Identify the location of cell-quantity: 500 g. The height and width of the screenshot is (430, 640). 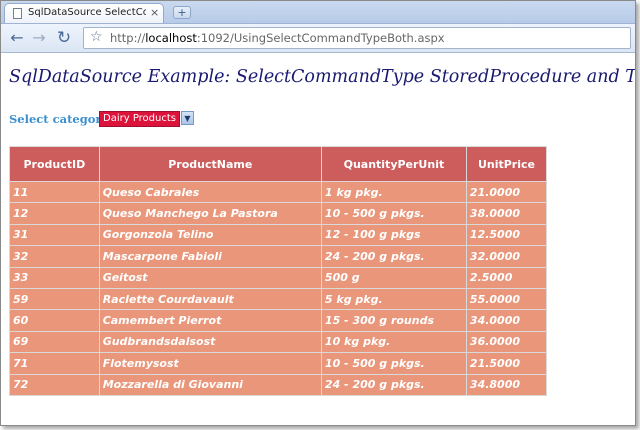
(393, 277).